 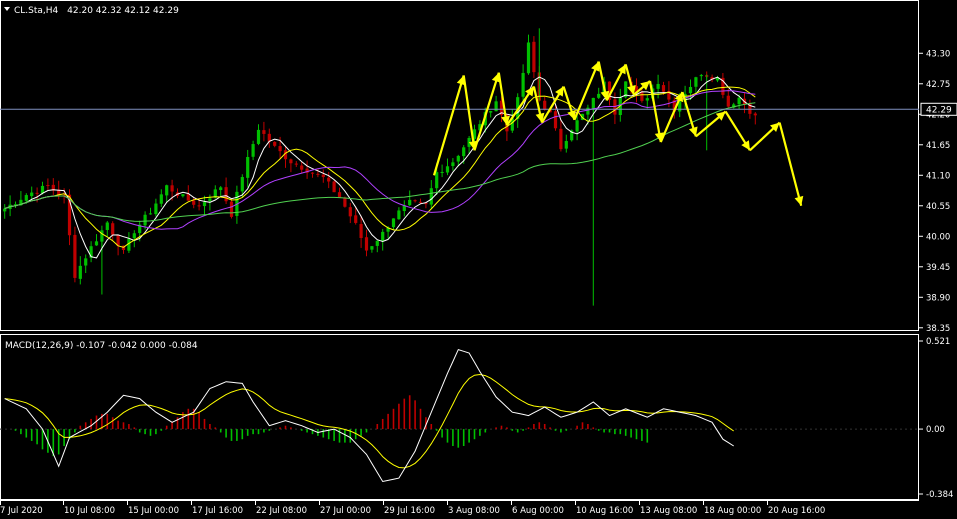 What do you see at coordinates (938, 329) in the screenshot?
I see `price-tick-label: 38.35` at bounding box center [938, 329].